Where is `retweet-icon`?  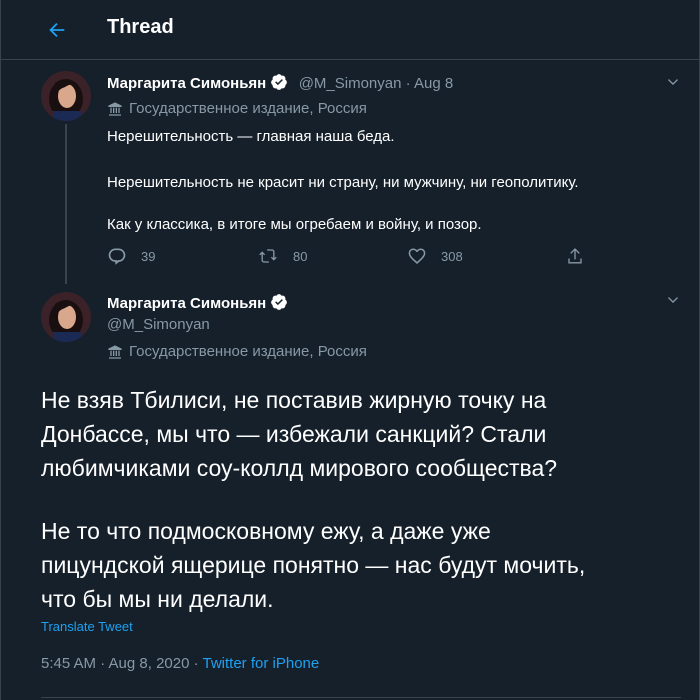
retweet-icon is located at coordinates (268, 256).